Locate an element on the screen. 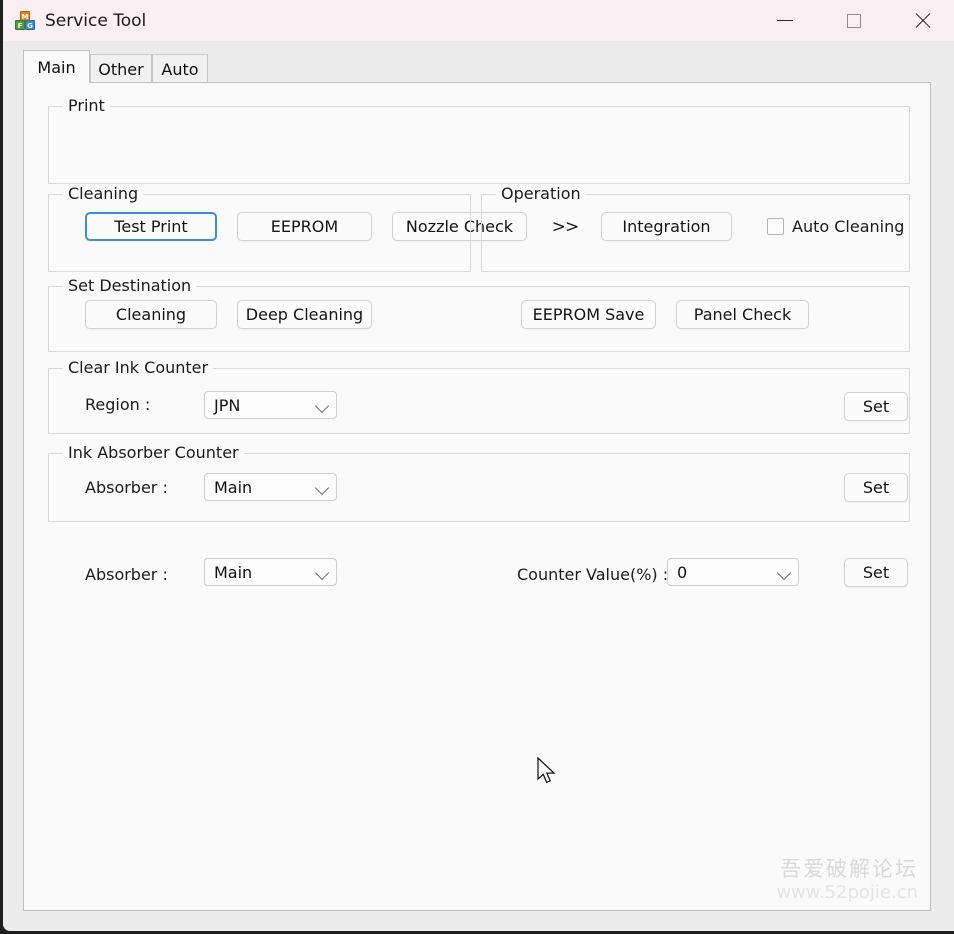 Image resolution: width=954 pixels, height=934 pixels. set-ink-absorber-counter-button: Set is located at coordinates (876, 572).